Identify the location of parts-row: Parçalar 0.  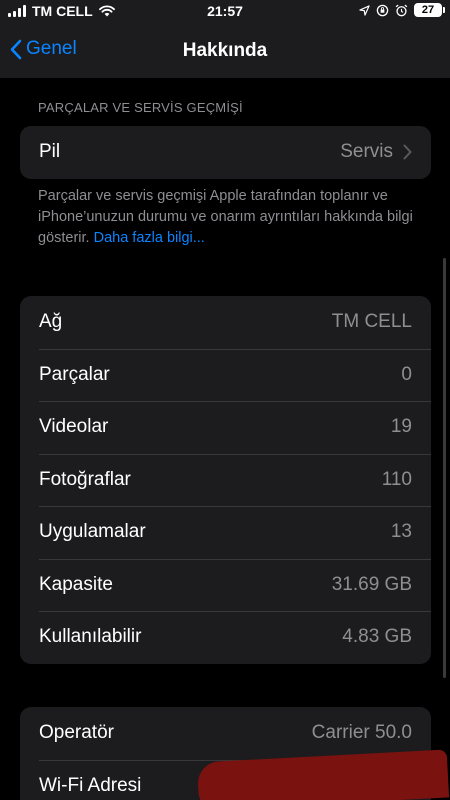
(225, 375).